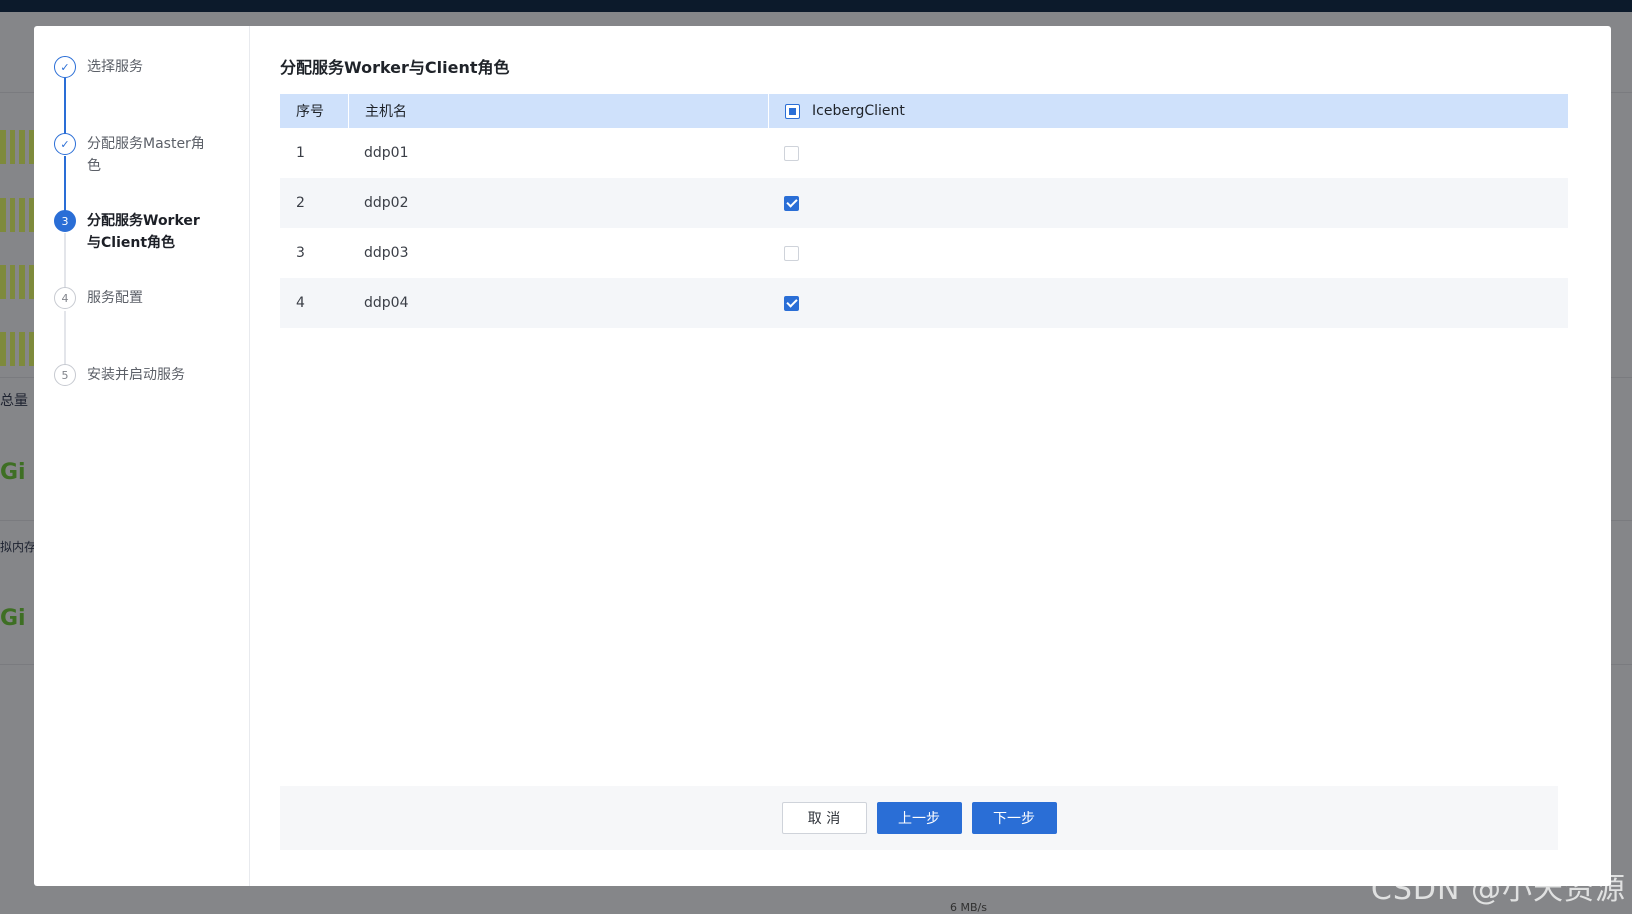  I want to click on header-role: IcebergClient, so click(1168, 111).